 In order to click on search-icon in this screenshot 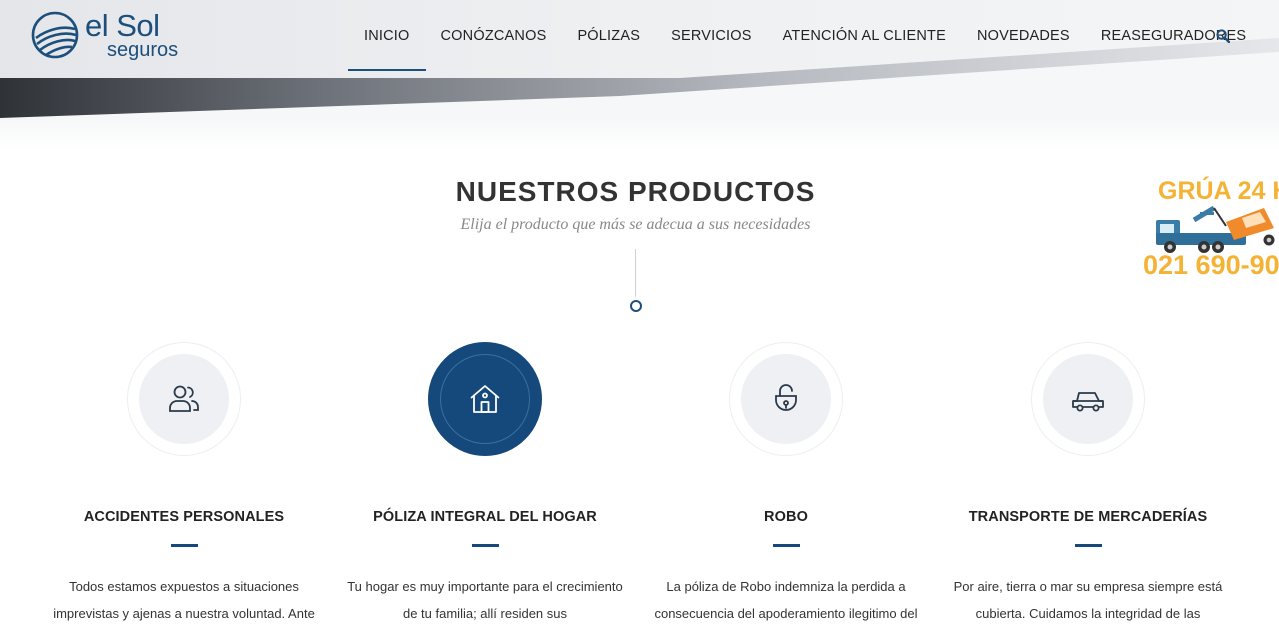, I will do `click(1223, 36)`.